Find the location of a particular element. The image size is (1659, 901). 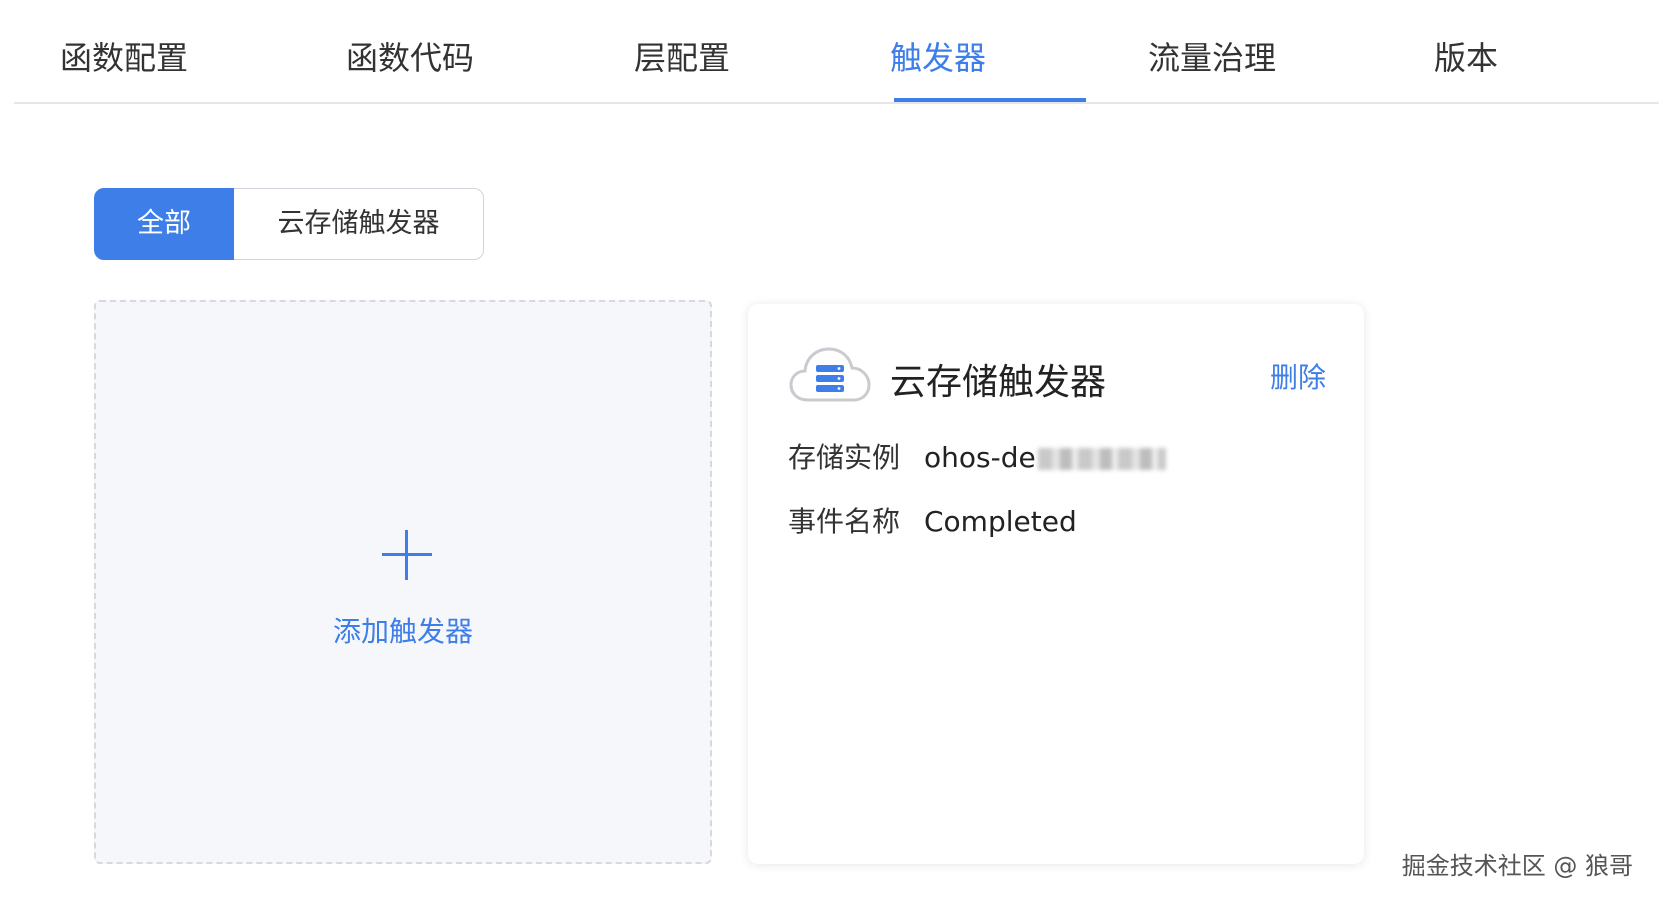

tab-layer-config: 层配置 is located at coordinates (682, 58).